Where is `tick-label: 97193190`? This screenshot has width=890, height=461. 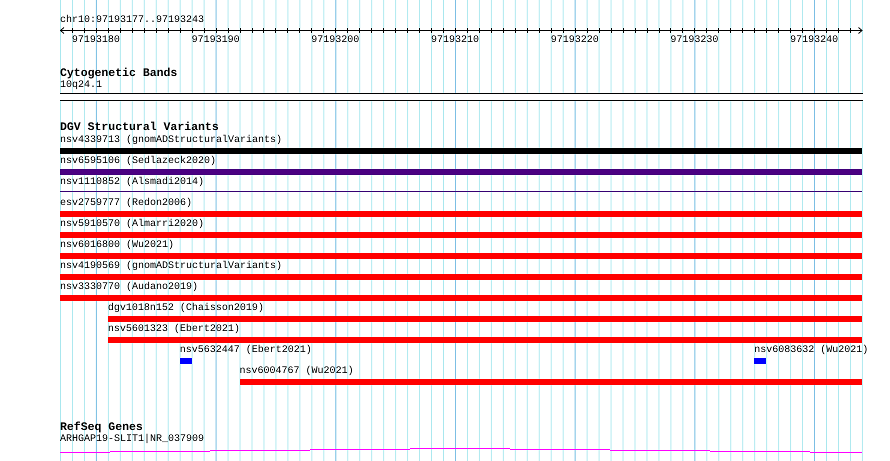 tick-label: 97193190 is located at coordinates (216, 40).